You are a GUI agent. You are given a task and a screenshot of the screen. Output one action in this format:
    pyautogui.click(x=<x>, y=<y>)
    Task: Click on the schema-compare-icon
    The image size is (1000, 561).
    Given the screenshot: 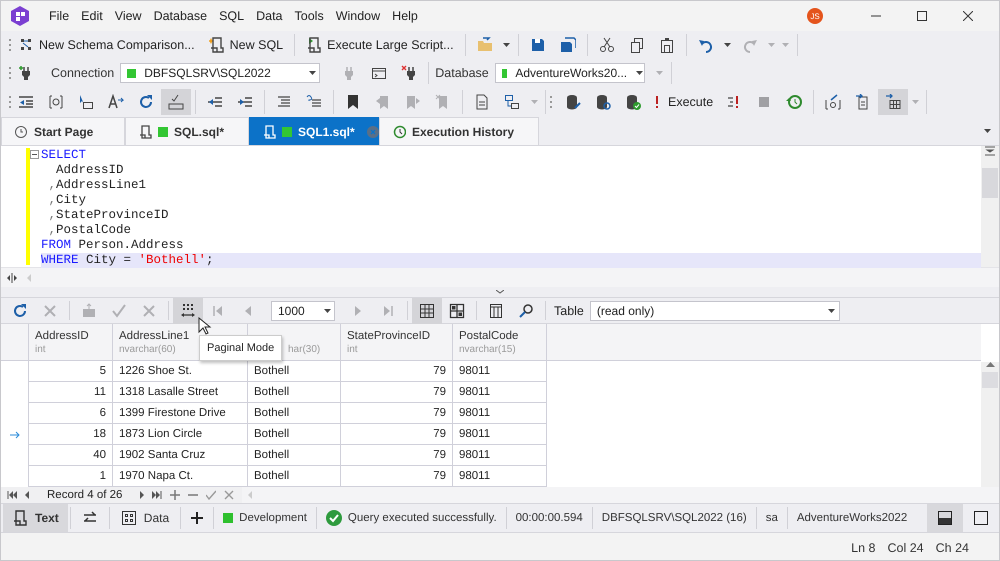 What is the action you would take?
    pyautogui.click(x=26, y=45)
    